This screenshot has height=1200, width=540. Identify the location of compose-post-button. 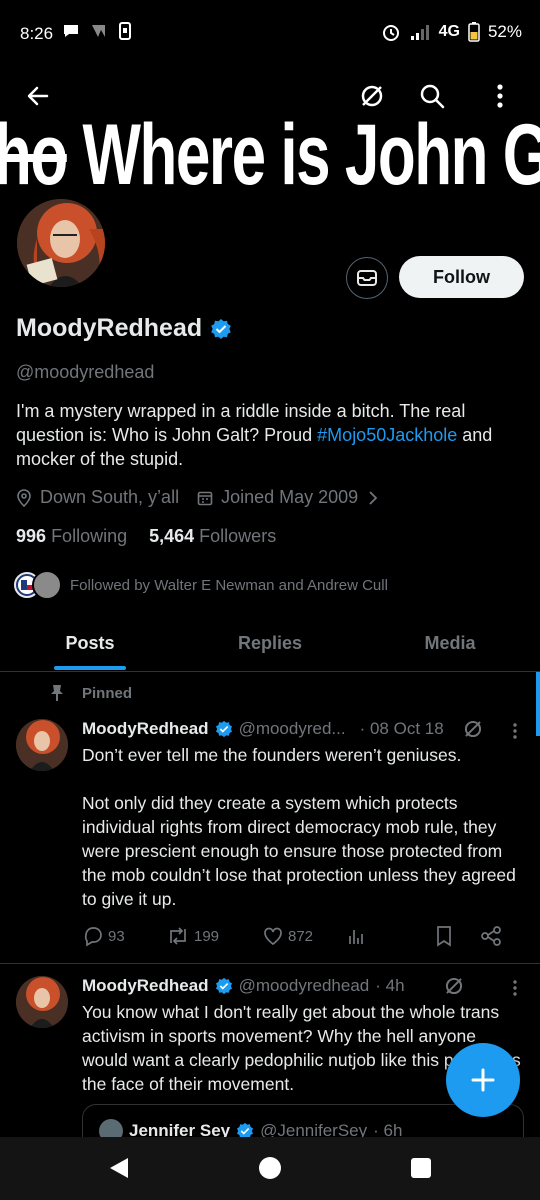
(483, 1080).